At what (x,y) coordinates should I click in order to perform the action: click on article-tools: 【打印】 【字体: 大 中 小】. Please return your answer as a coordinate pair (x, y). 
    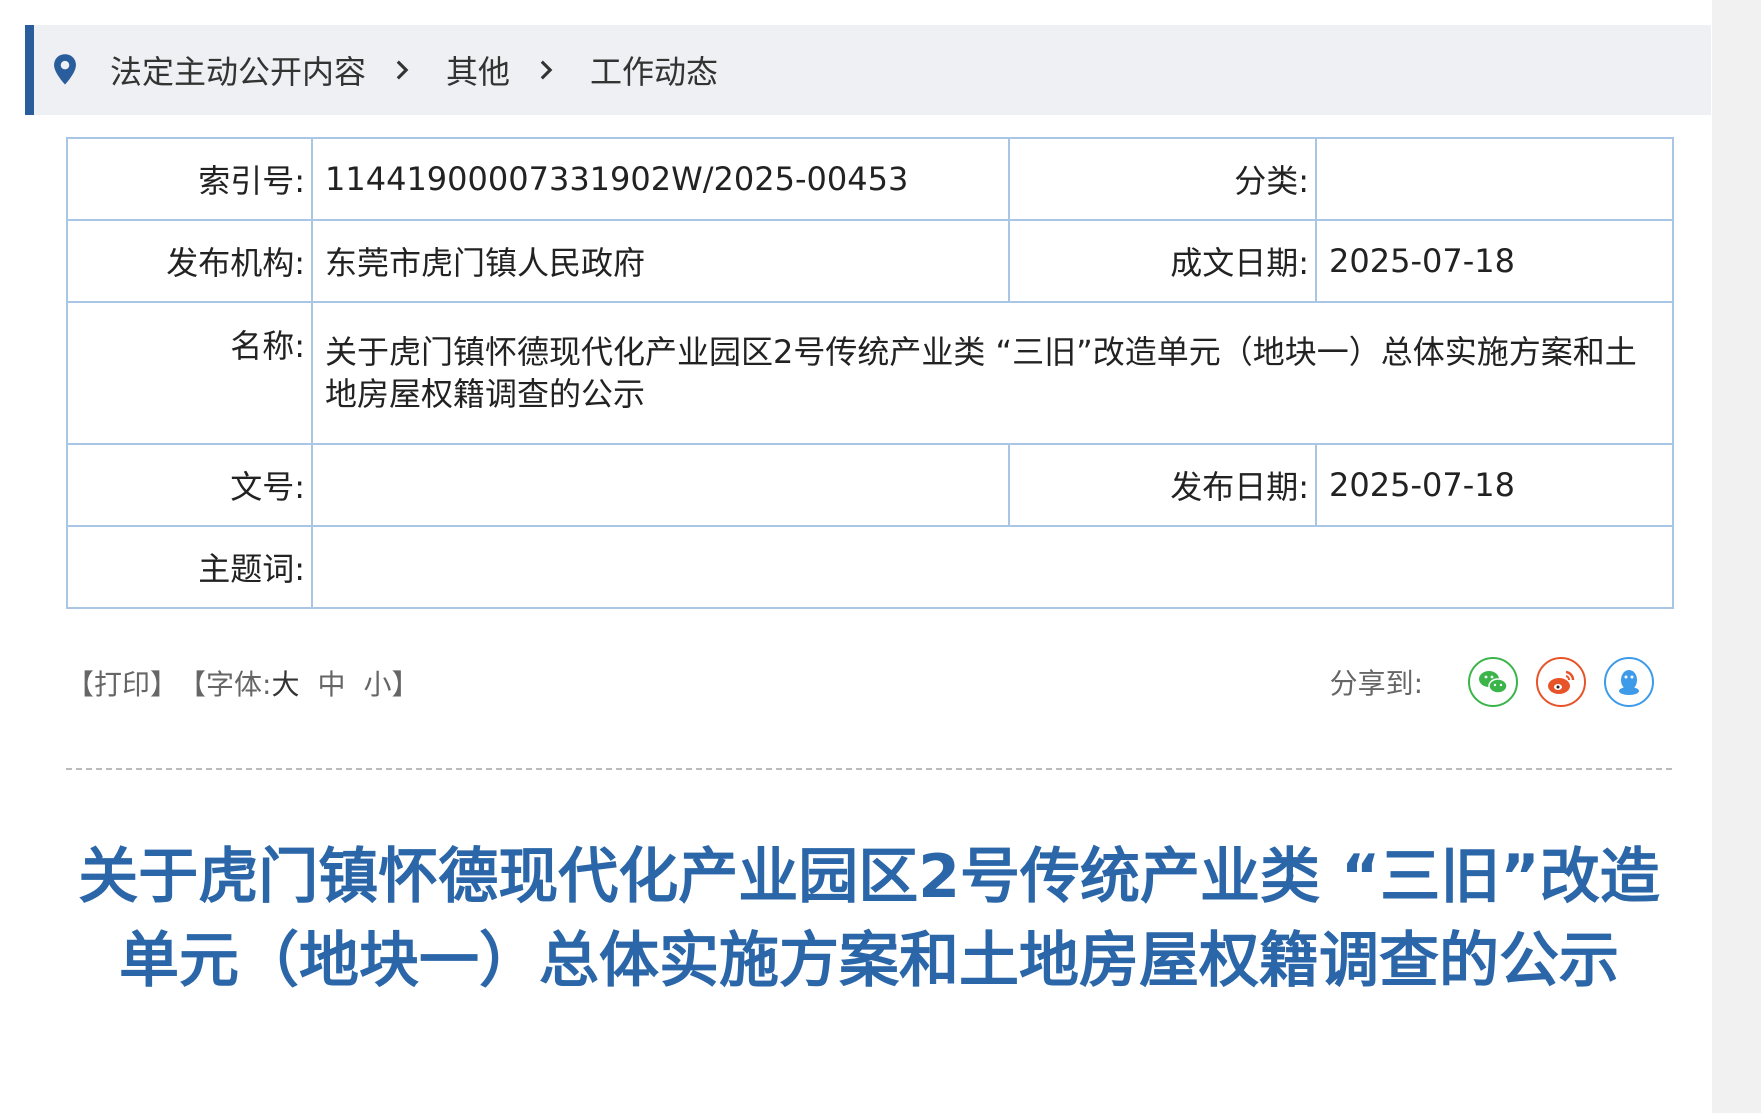
    Looking at the image, I should click on (243, 683).